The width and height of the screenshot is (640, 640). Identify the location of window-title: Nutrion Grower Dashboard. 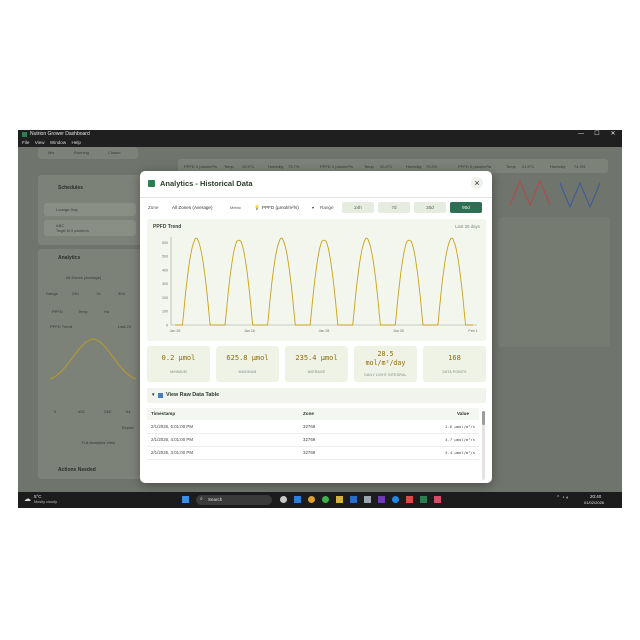
(60, 134).